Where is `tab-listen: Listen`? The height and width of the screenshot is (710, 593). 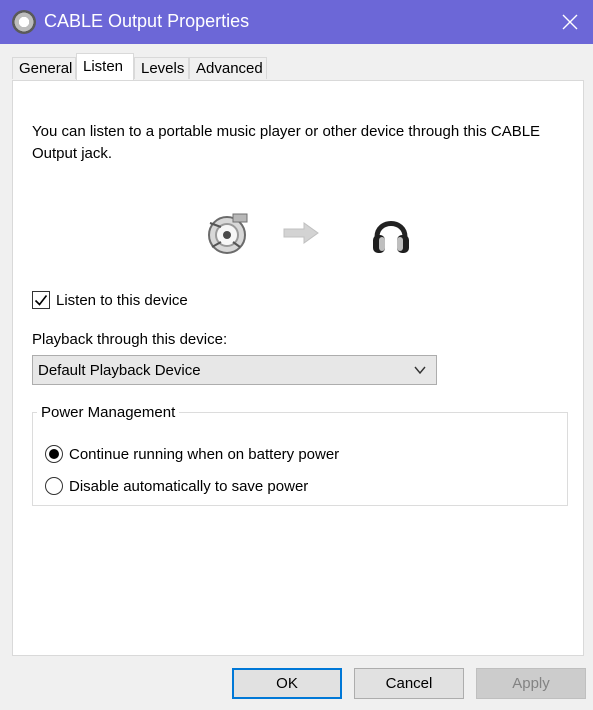
tab-listen: Listen is located at coordinates (105, 66).